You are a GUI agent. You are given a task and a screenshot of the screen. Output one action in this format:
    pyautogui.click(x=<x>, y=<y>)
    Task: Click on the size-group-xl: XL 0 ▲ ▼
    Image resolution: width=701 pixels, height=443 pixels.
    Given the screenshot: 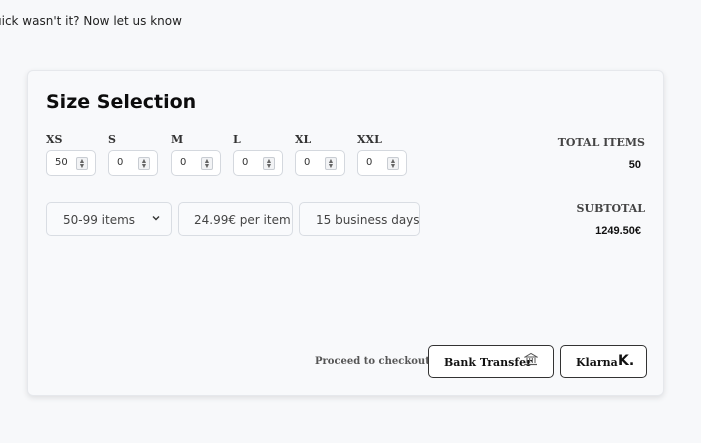 What is the action you would take?
    pyautogui.click(x=321, y=154)
    